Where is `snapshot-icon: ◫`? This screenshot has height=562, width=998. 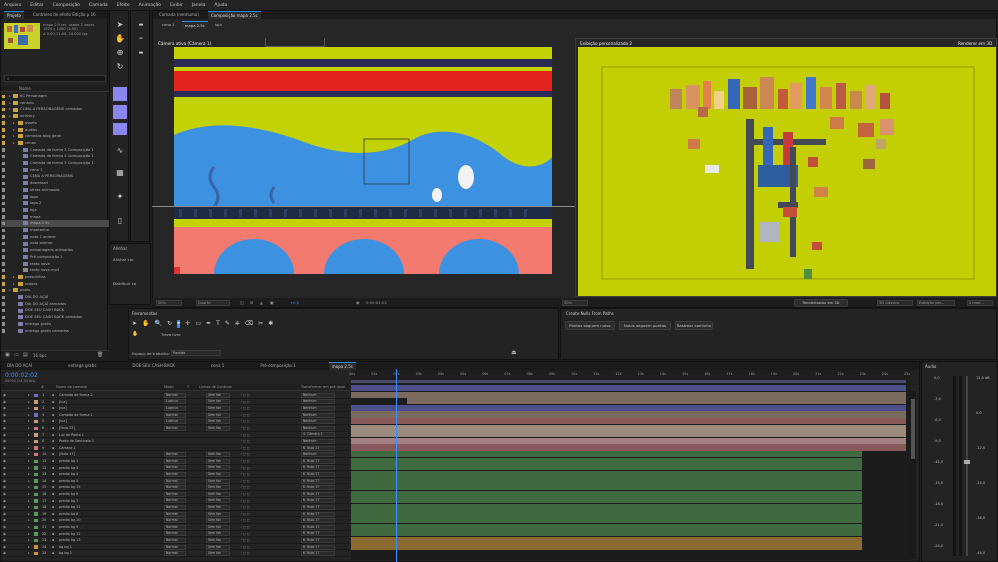 snapshot-icon: ◫ is located at coordinates (242, 302).